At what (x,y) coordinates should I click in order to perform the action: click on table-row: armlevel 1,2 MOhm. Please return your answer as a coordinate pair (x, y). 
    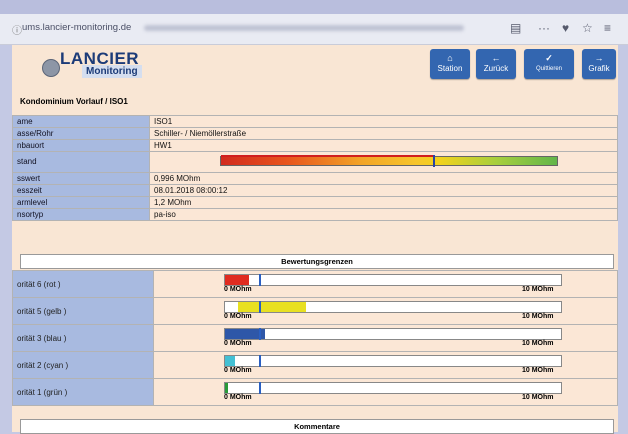
    Looking at the image, I should click on (315, 202).